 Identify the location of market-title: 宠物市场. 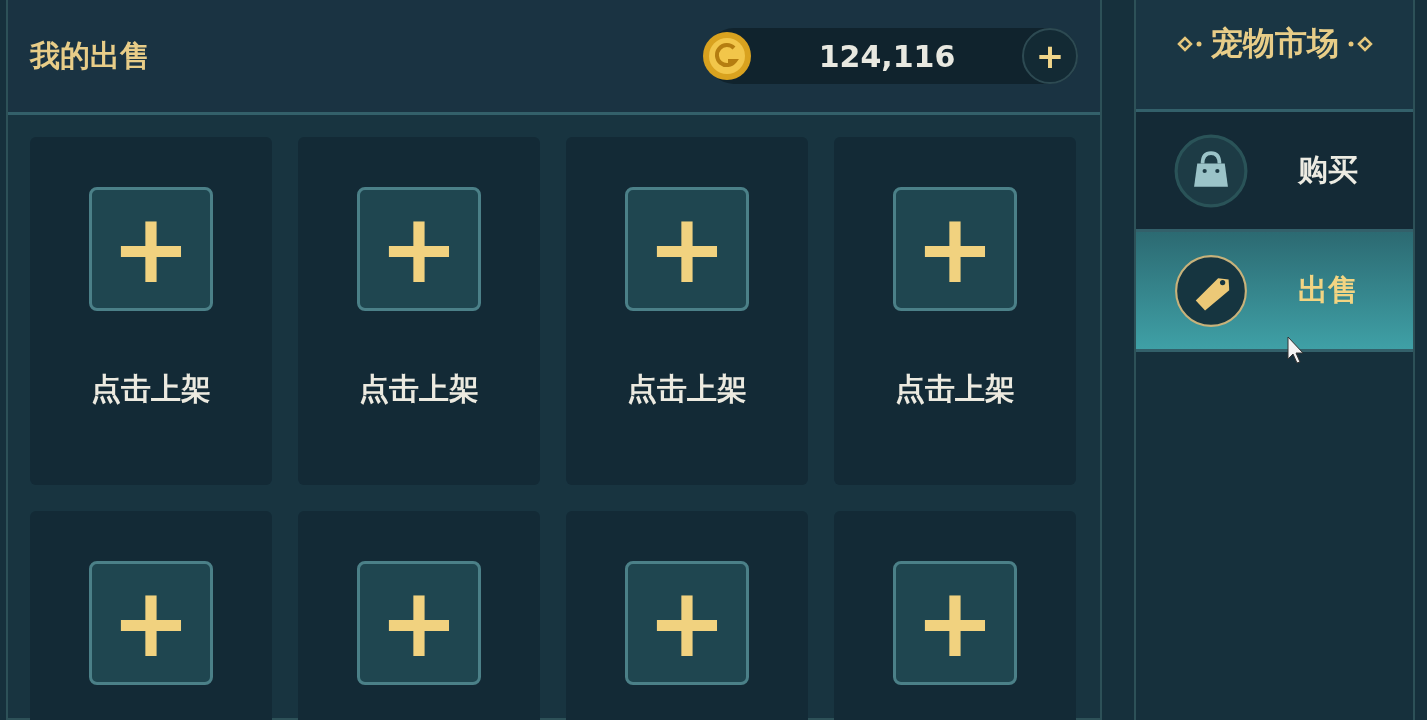
(1274, 43).